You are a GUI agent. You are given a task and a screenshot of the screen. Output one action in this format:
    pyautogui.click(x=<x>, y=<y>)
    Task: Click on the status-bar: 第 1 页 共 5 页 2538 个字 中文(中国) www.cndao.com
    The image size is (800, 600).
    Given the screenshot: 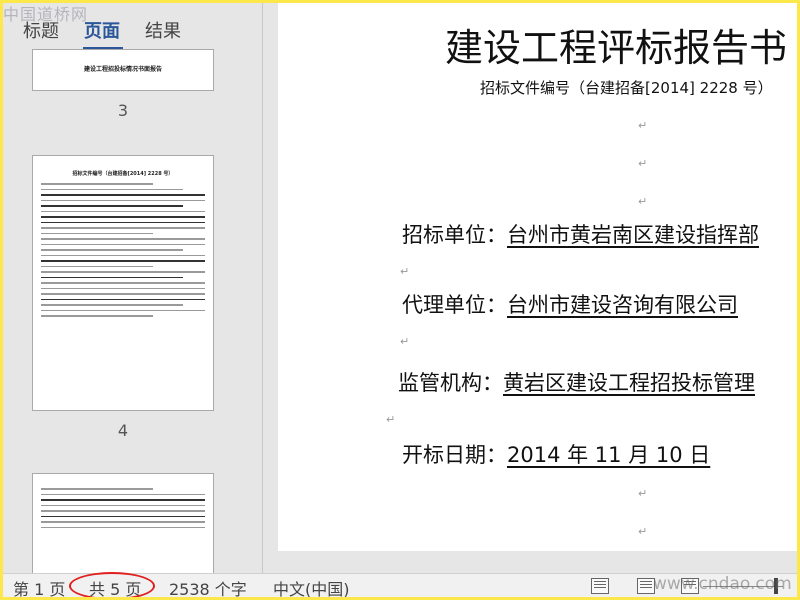 What is the action you would take?
    pyautogui.click(x=400, y=584)
    